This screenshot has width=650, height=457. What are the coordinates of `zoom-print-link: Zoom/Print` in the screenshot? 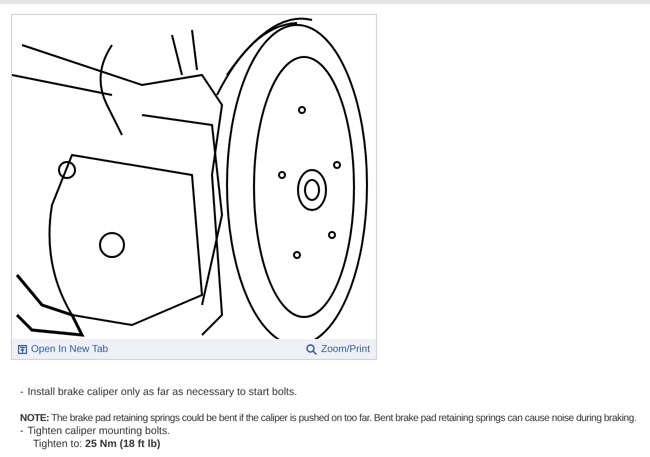 It's located at (338, 349).